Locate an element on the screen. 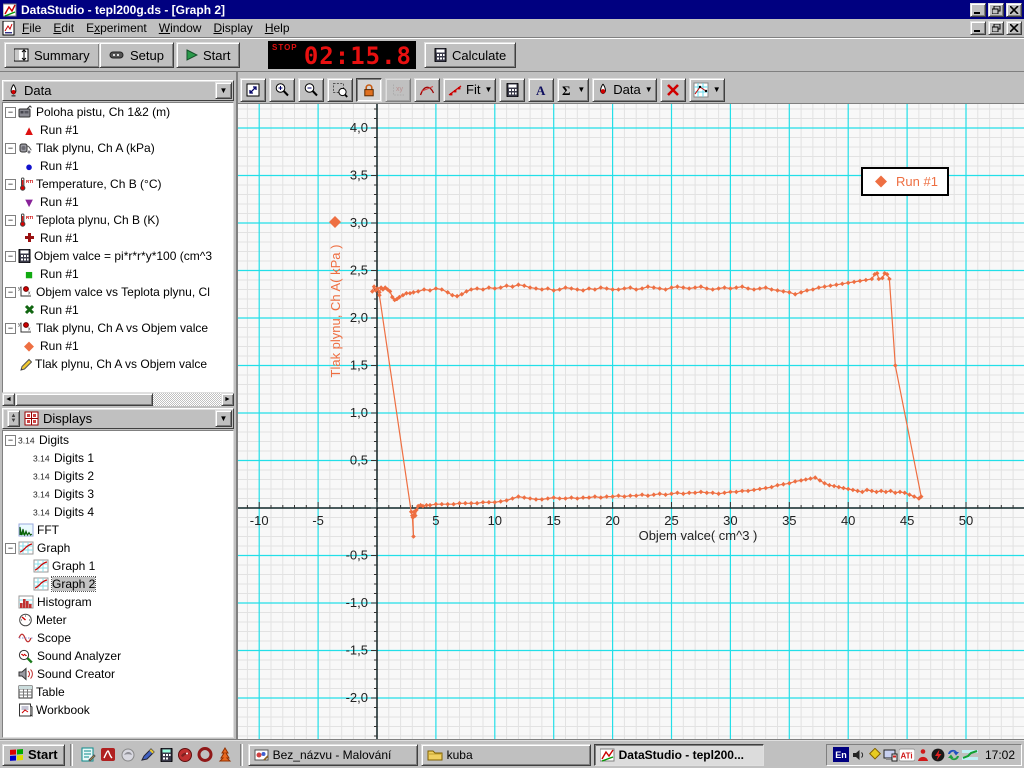 The image size is (1024, 768). menu-display: Display is located at coordinates (232, 28).